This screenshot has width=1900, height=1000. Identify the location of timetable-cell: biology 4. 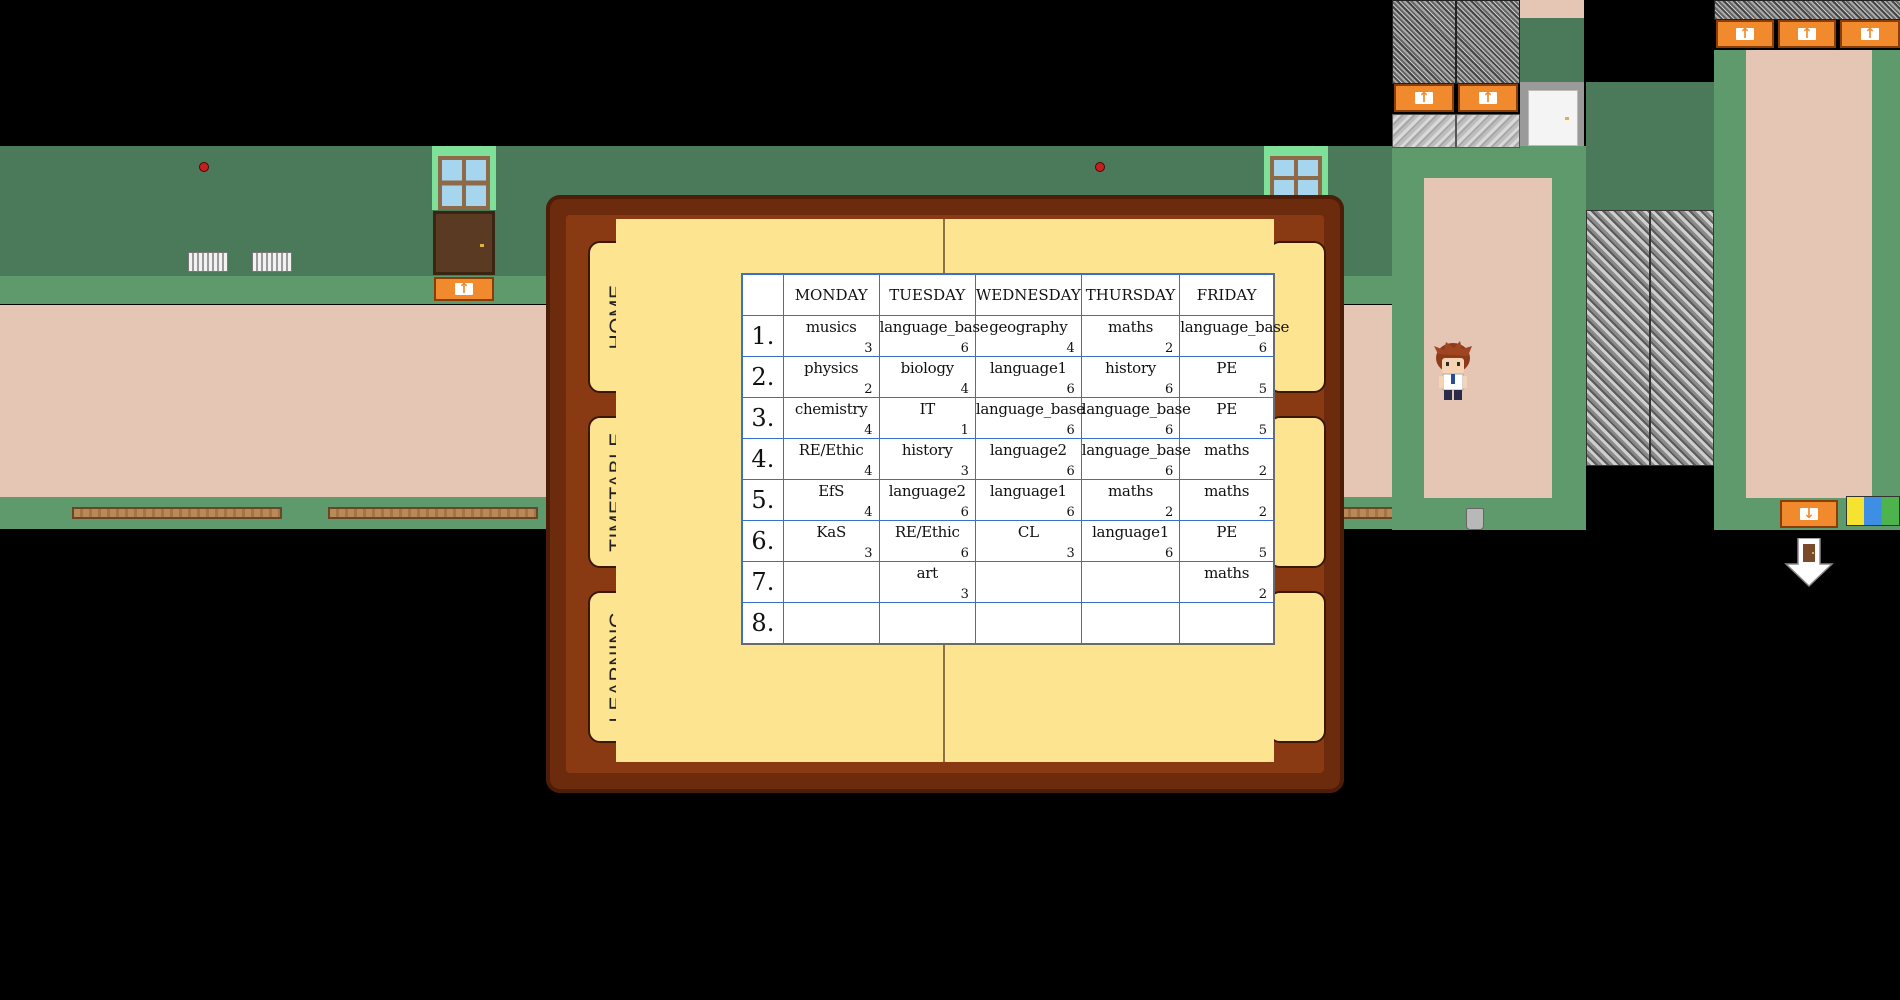
(927, 377).